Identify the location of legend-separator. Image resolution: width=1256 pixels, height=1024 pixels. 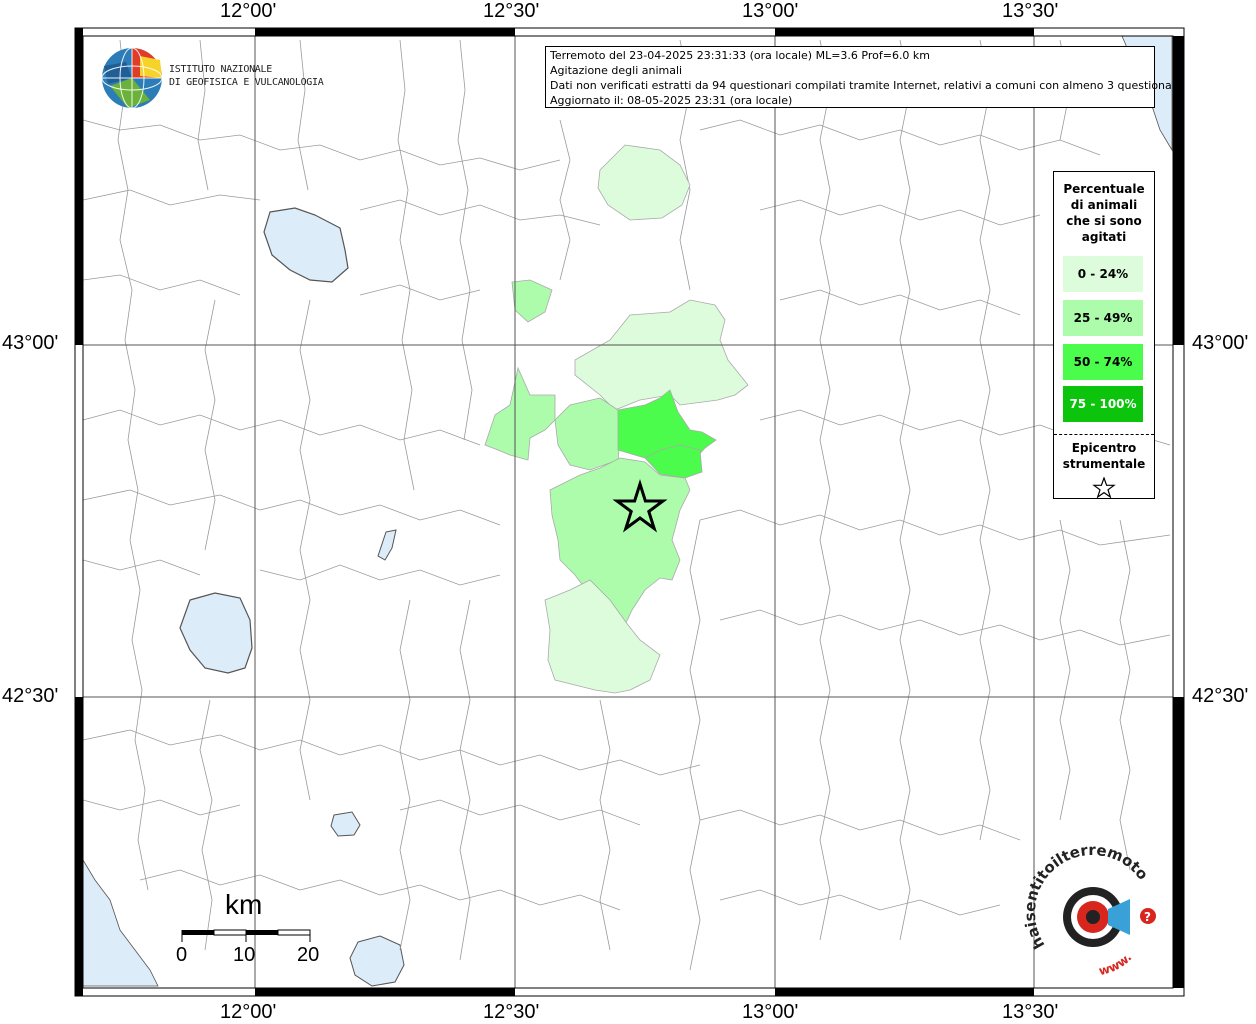
(1104, 434).